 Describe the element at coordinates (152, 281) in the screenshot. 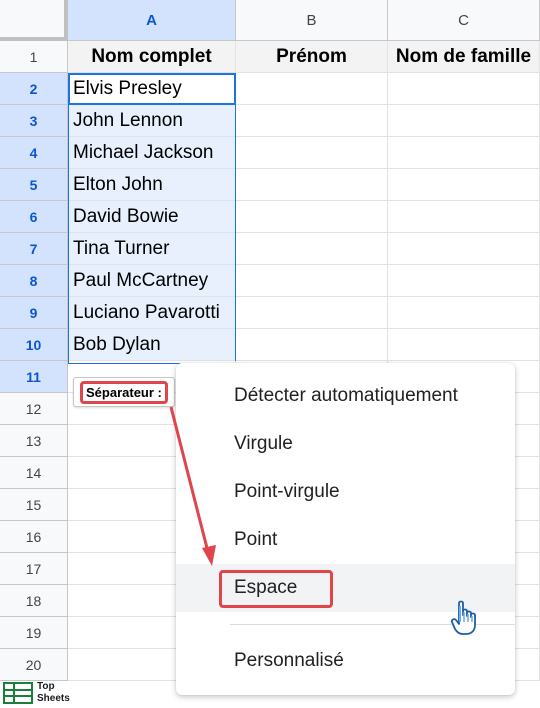

I see `cell-a8: Paul McCartney` at that location.